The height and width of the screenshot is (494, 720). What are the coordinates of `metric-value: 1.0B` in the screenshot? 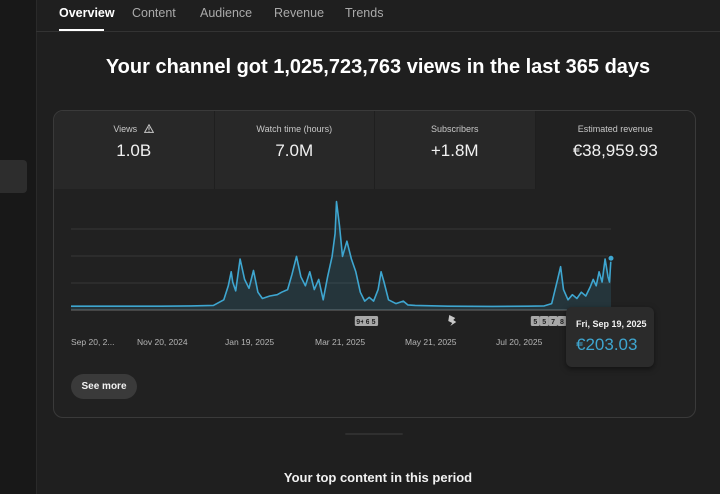 It's located at (134, 150).